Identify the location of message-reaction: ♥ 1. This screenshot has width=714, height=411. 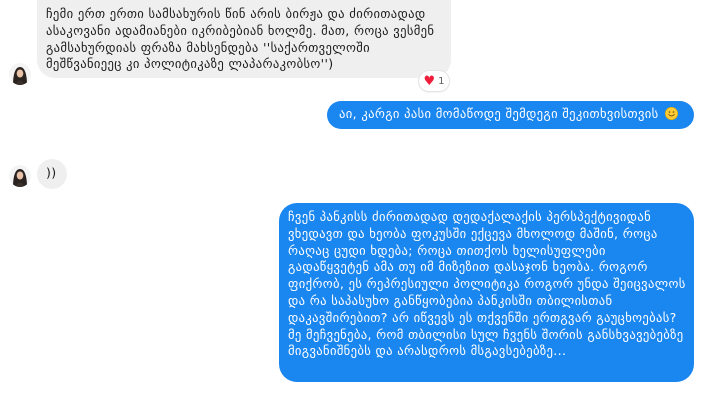
(434, 81).